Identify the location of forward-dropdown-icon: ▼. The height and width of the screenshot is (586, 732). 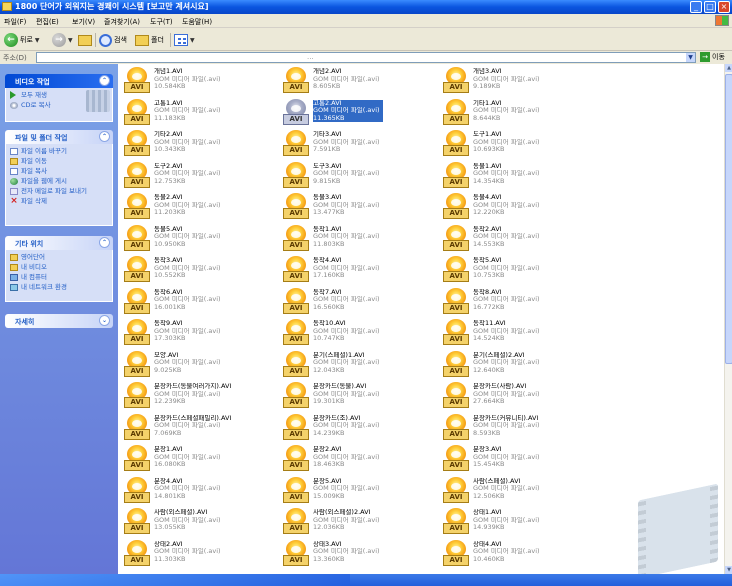
(70, 40).